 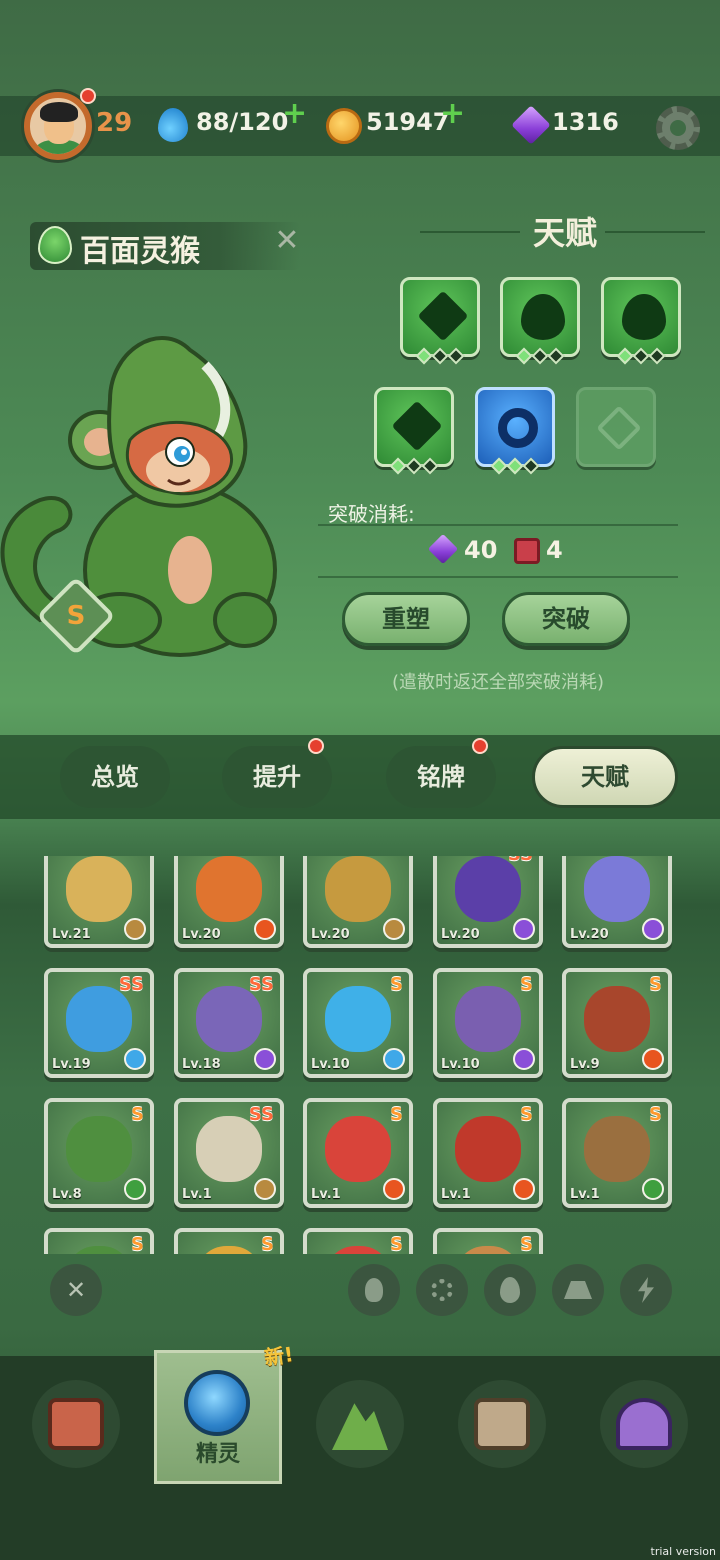 What do you see at coordinates (115, 777) in the screenshot?
I see `tab-overview: 总览` at bounding box center [115, 777].